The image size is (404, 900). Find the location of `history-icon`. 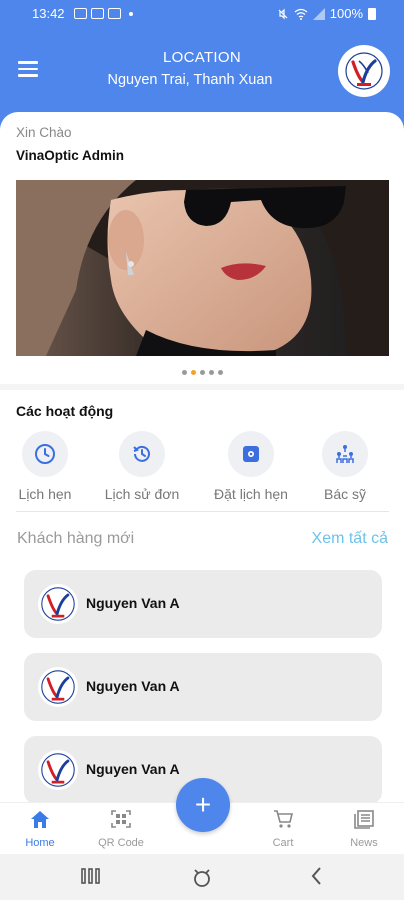

history-icon is located at coordinates (142, 454).